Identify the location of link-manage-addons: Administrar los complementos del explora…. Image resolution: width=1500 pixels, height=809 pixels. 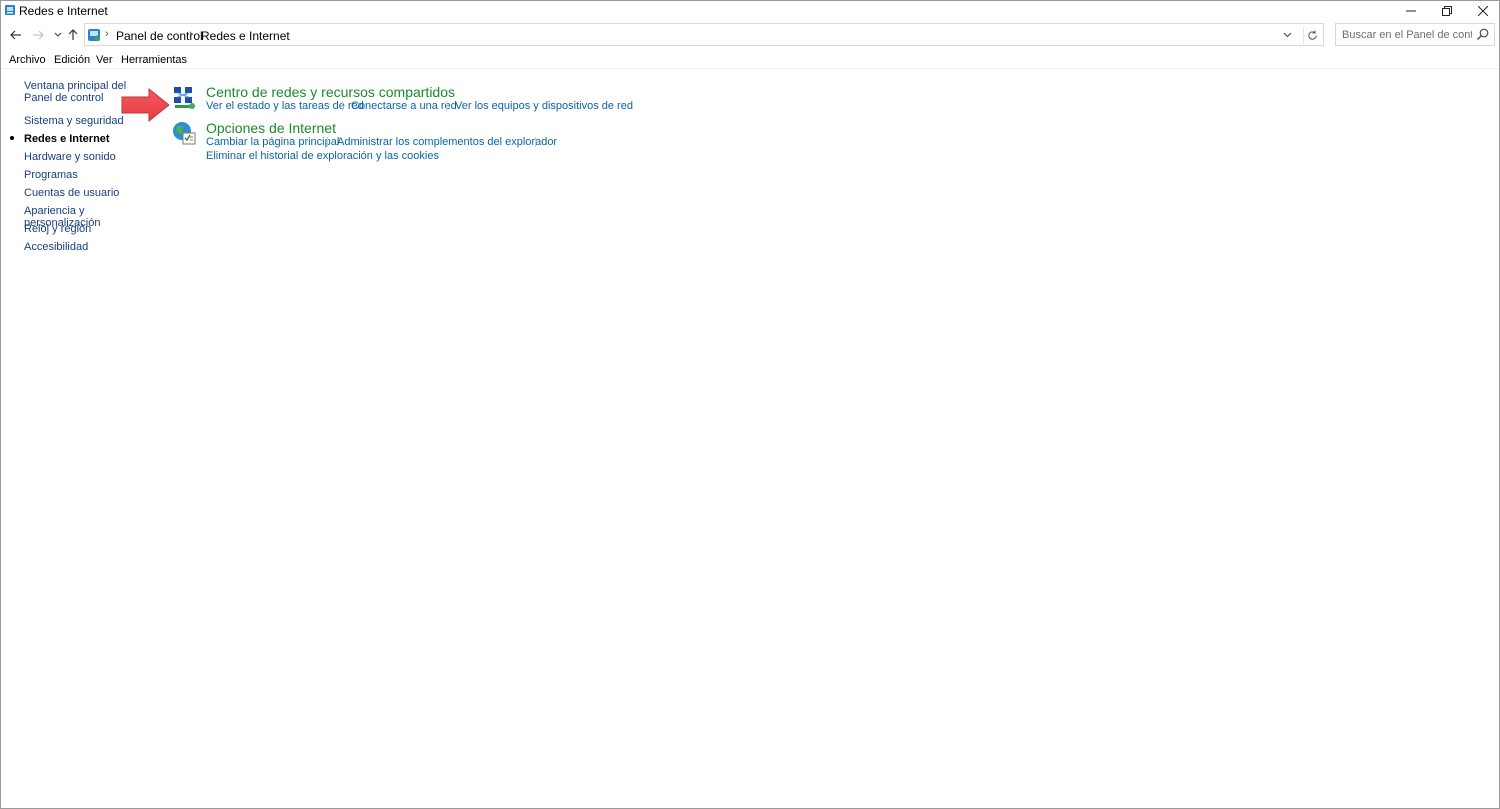
(447, 142).